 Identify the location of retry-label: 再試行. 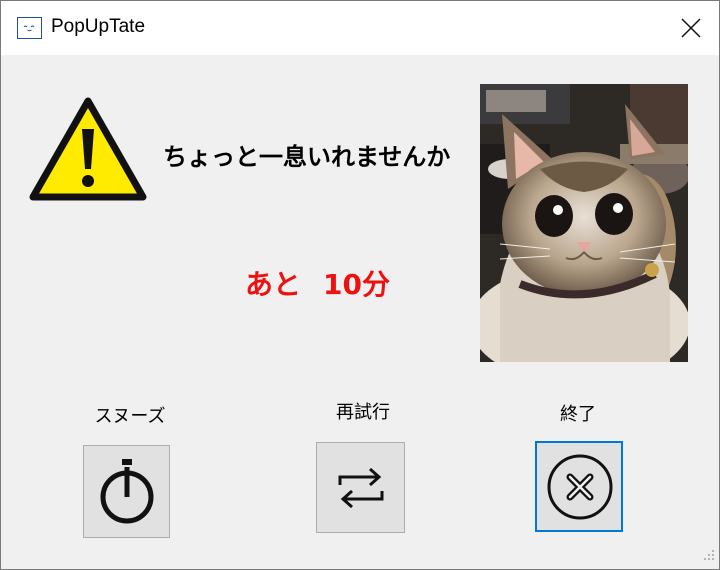
(363, 412).